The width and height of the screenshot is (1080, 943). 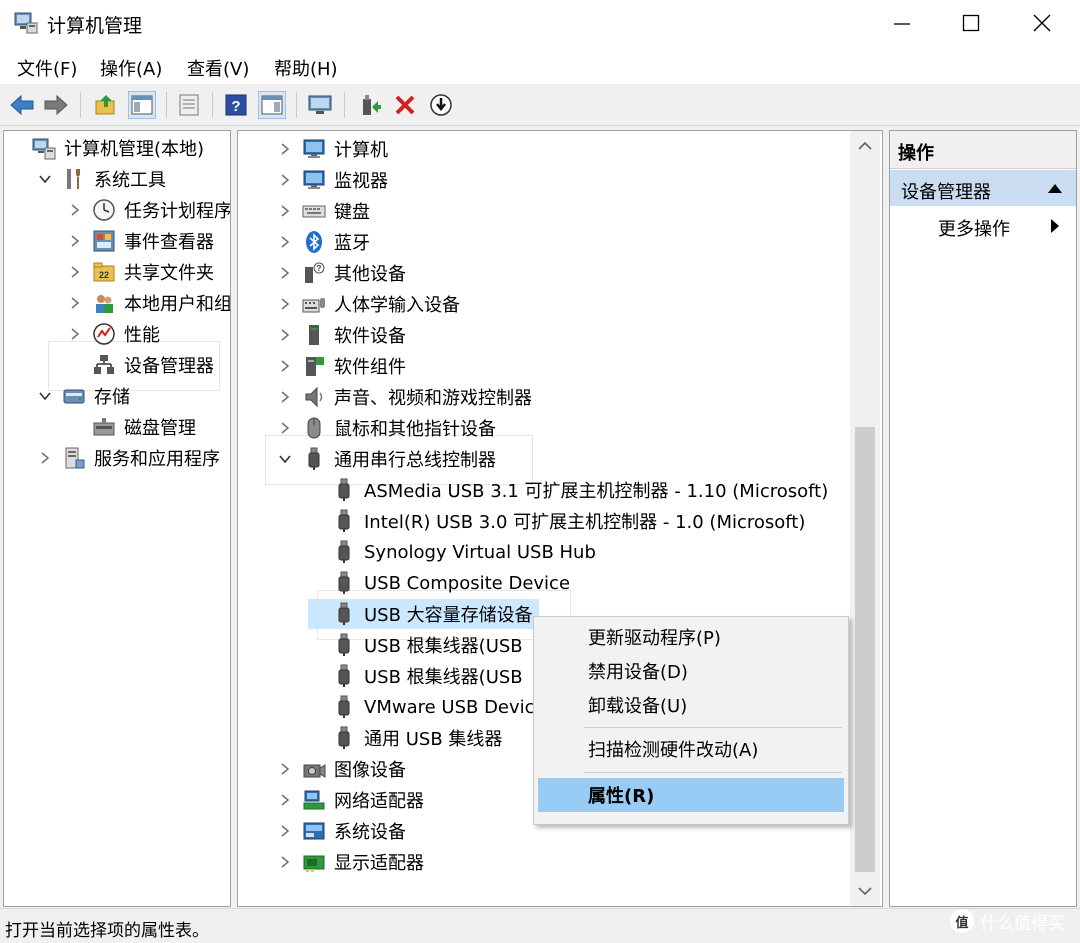 I want to click on device-tree-item: Synology Virtual USB Hub, so click(x=452, y=552).